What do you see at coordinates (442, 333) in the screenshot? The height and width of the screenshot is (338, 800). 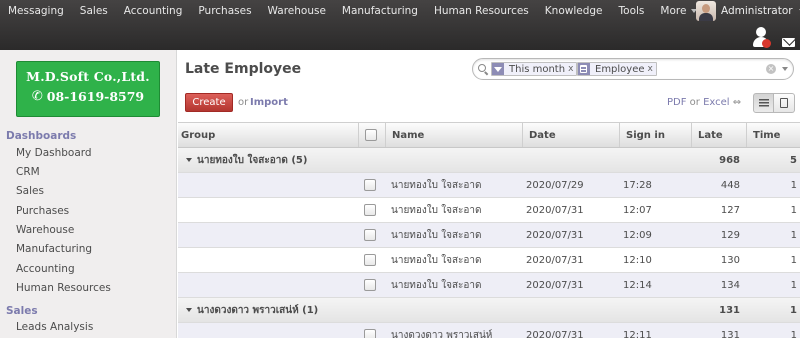 I see `name-cell: นางดวงดาว พราวเสน่ห์` at bounding box center [442, 333].